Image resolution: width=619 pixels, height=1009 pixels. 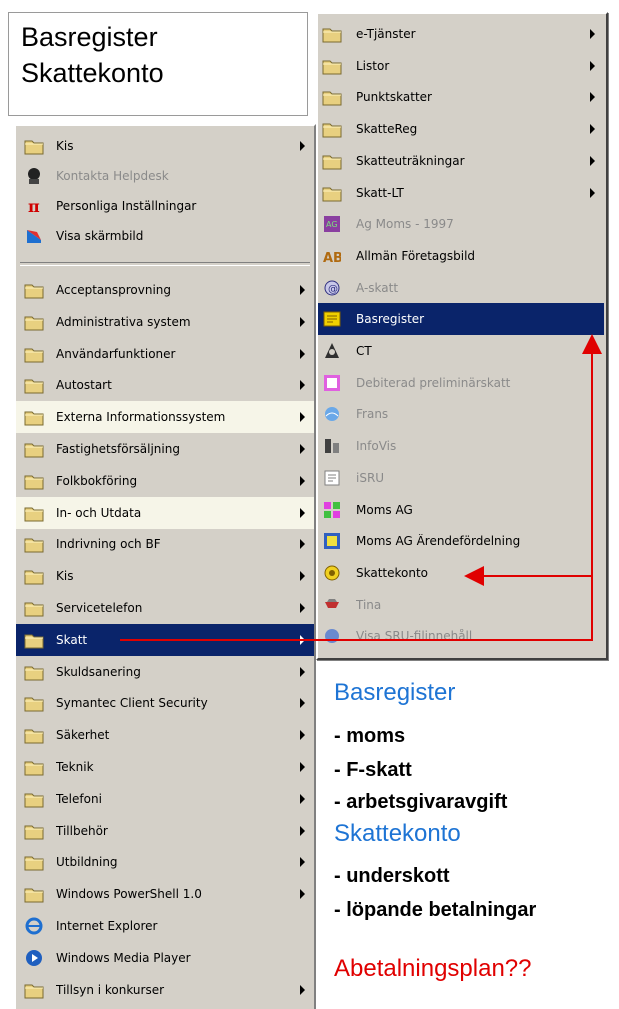 What do you see at coordinates (165, 608) in the screenshot?
I see `start-menu-item-servicetelefon: Servicetelefon` at bounding box center [165, 608].